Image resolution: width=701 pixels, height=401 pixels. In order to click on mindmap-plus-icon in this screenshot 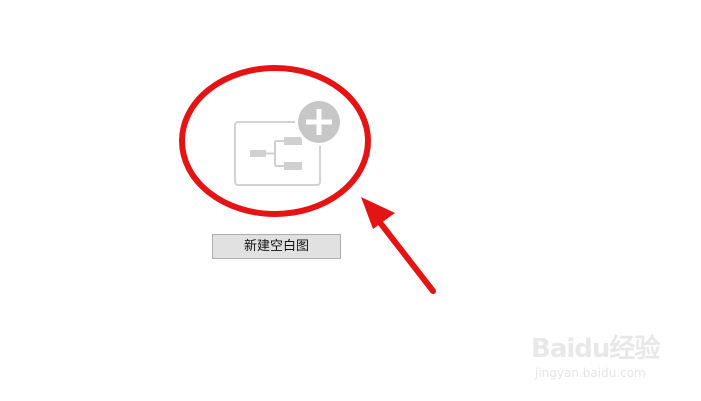, I will do `click(288, 142)`.